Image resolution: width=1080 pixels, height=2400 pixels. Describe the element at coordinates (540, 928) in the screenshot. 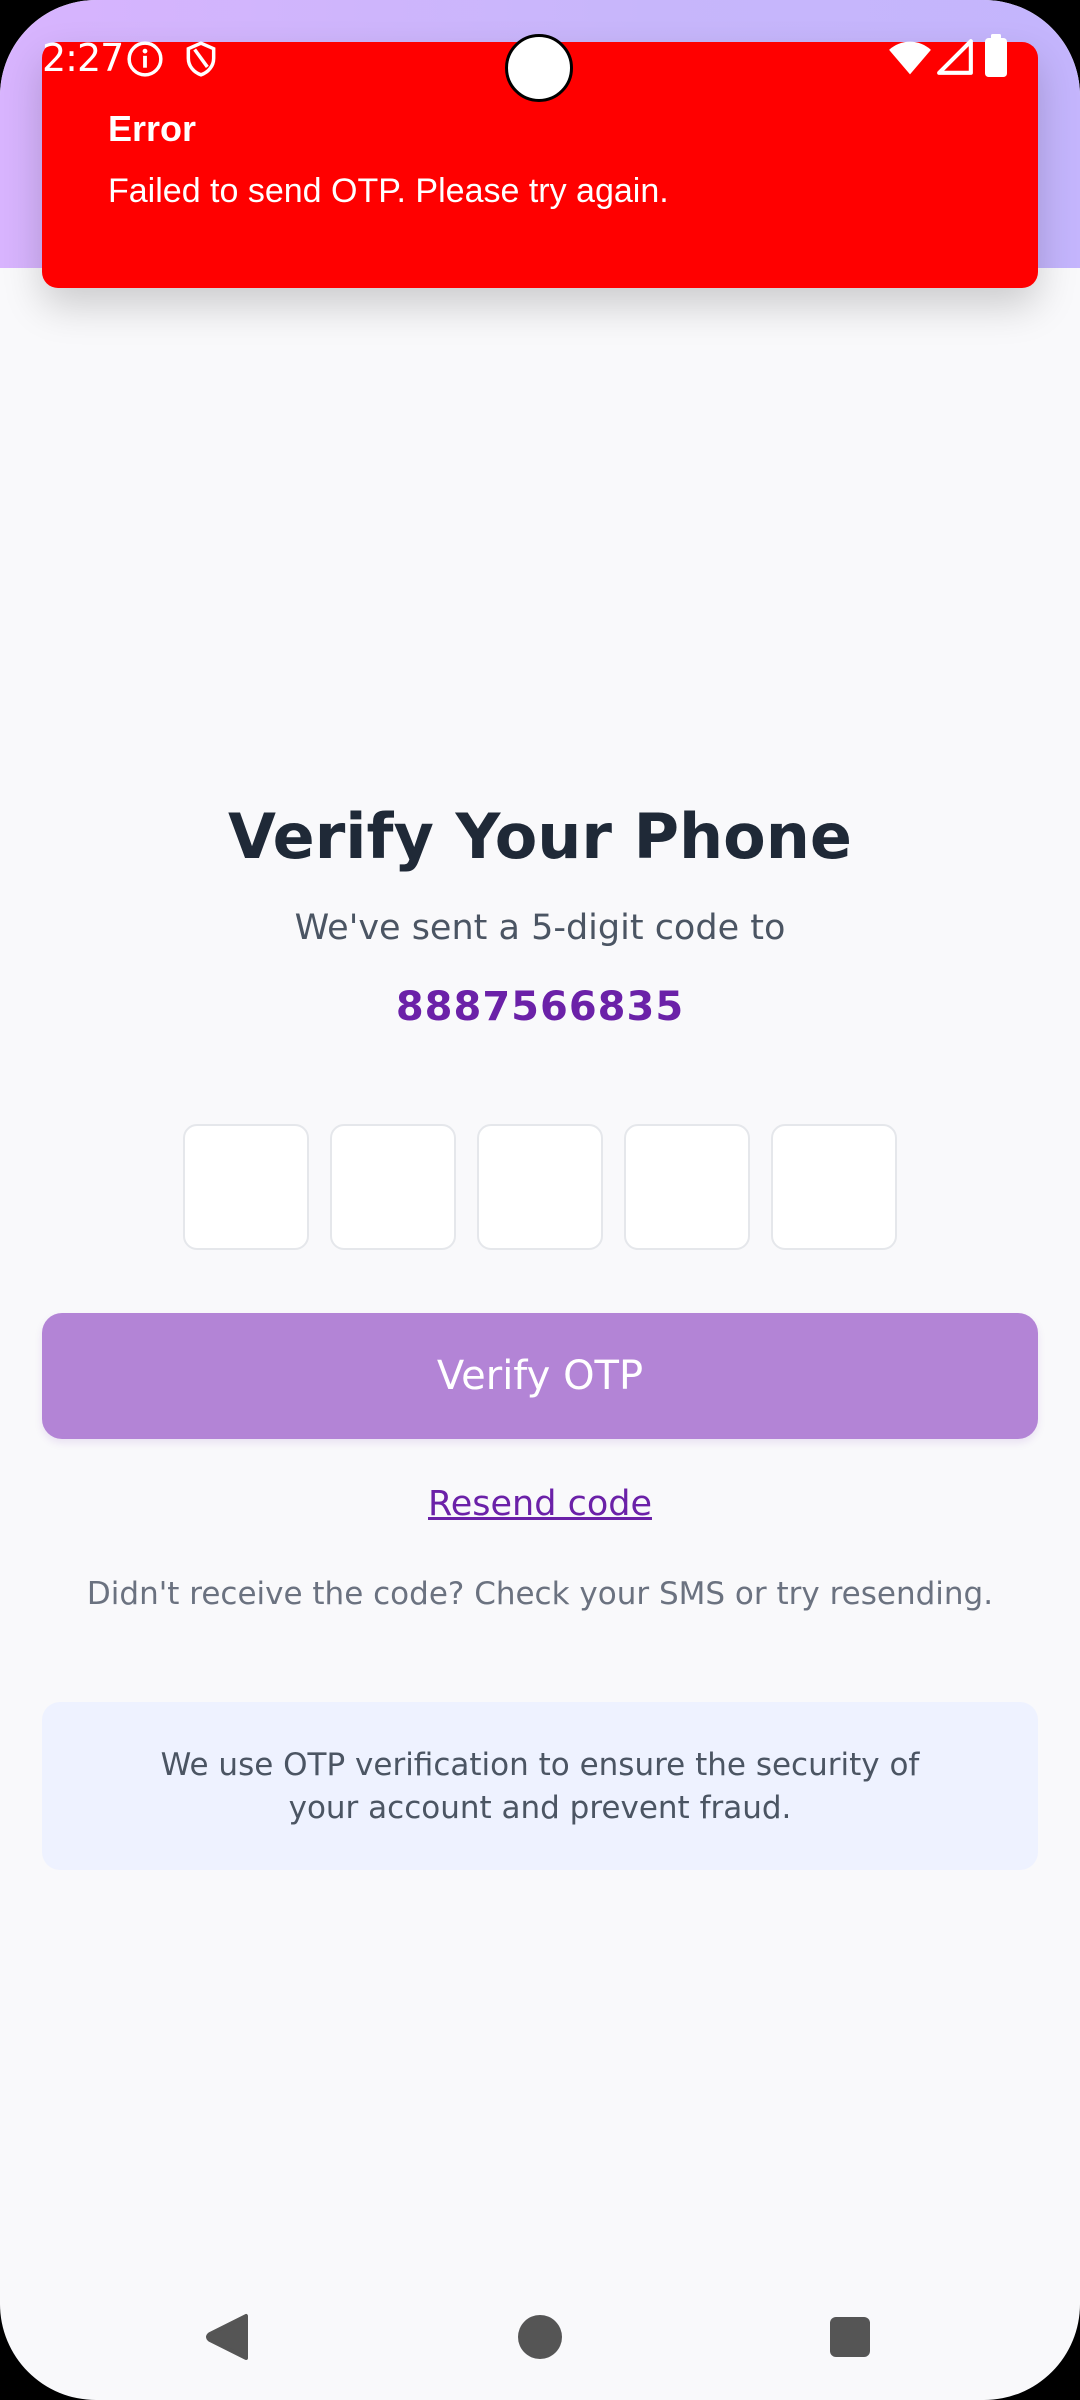

I see `code-sent-text: We've sent a 5-digit code to` at that location.